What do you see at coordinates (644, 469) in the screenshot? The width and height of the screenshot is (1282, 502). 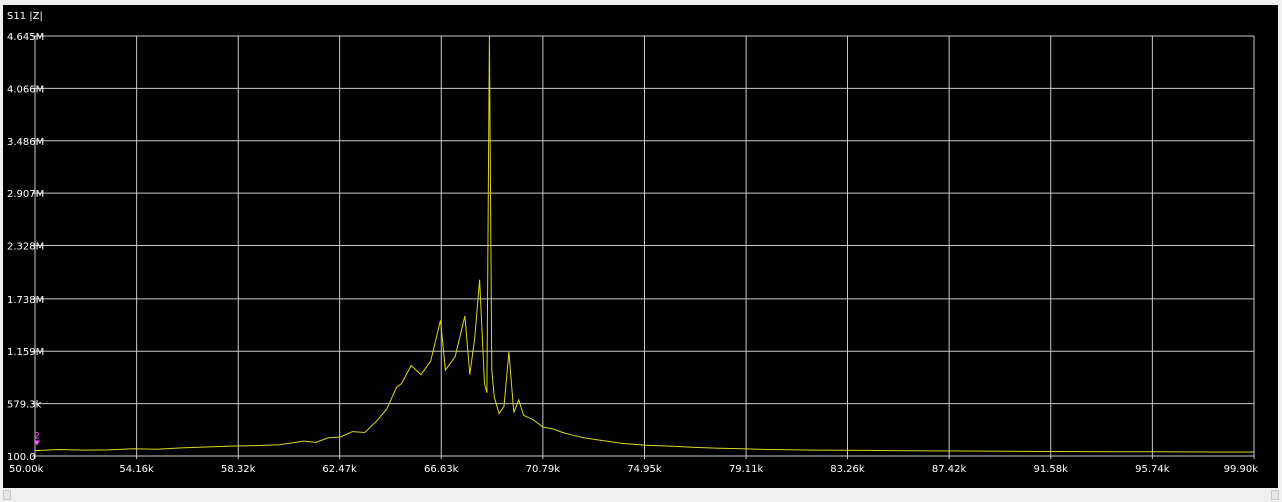 I see `x-tick-label: 74.95k` at bounding box center [644, 469].